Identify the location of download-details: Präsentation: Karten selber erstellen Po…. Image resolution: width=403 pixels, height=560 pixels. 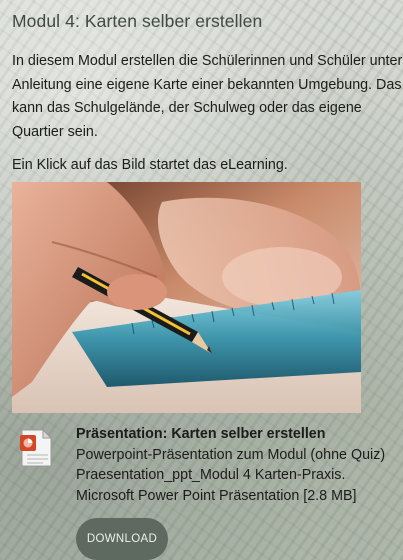
(239, 465).